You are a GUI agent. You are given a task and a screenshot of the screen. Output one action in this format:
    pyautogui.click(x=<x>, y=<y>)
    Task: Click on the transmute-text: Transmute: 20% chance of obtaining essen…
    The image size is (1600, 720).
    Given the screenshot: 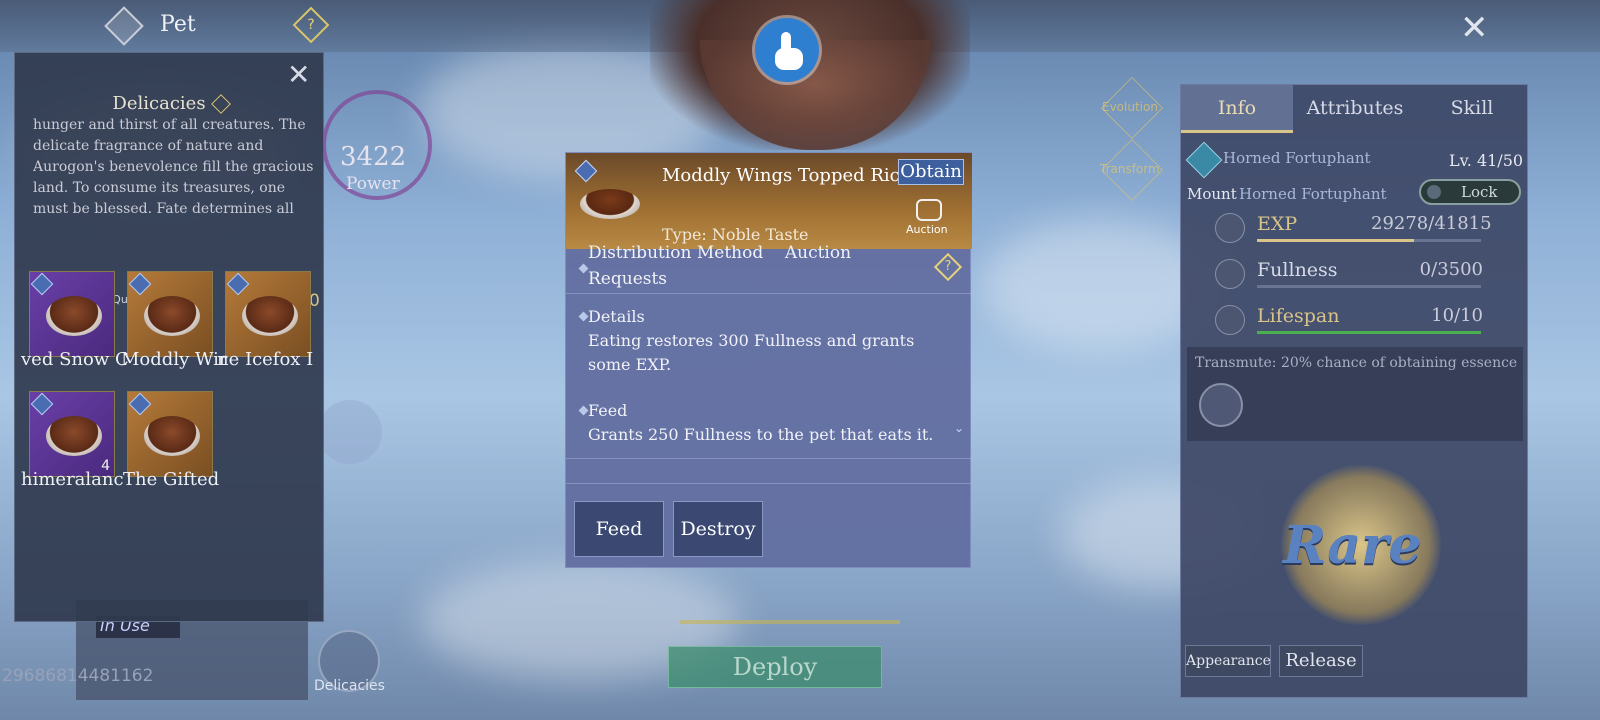 What is the action you would take?
    pyautogui.click(x=1356, y=363)
    